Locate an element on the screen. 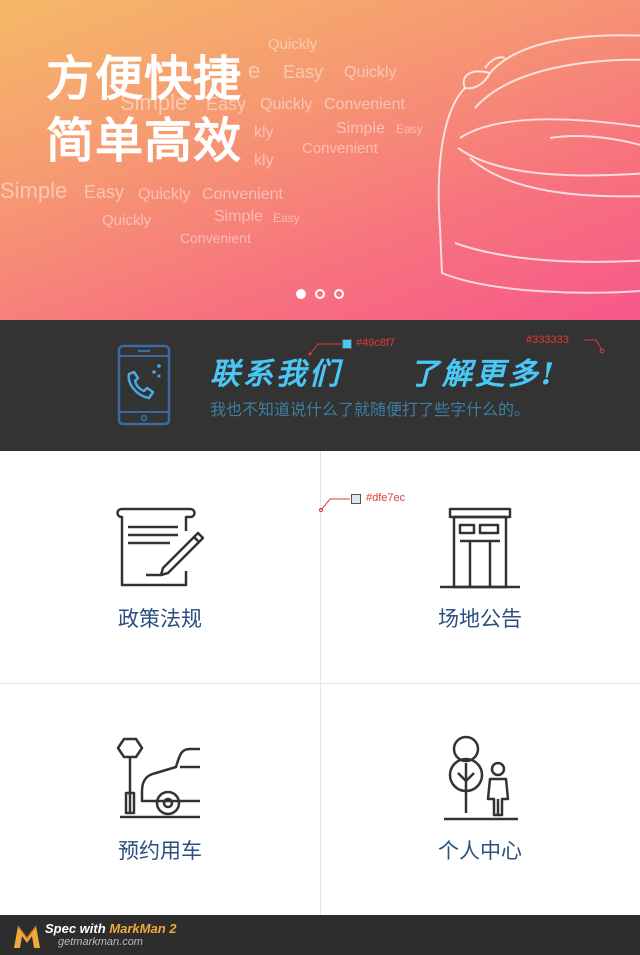 The height and width of the screenshot is (955, 640). spec-with-text: Spec with is located at coordinates (75, 928).